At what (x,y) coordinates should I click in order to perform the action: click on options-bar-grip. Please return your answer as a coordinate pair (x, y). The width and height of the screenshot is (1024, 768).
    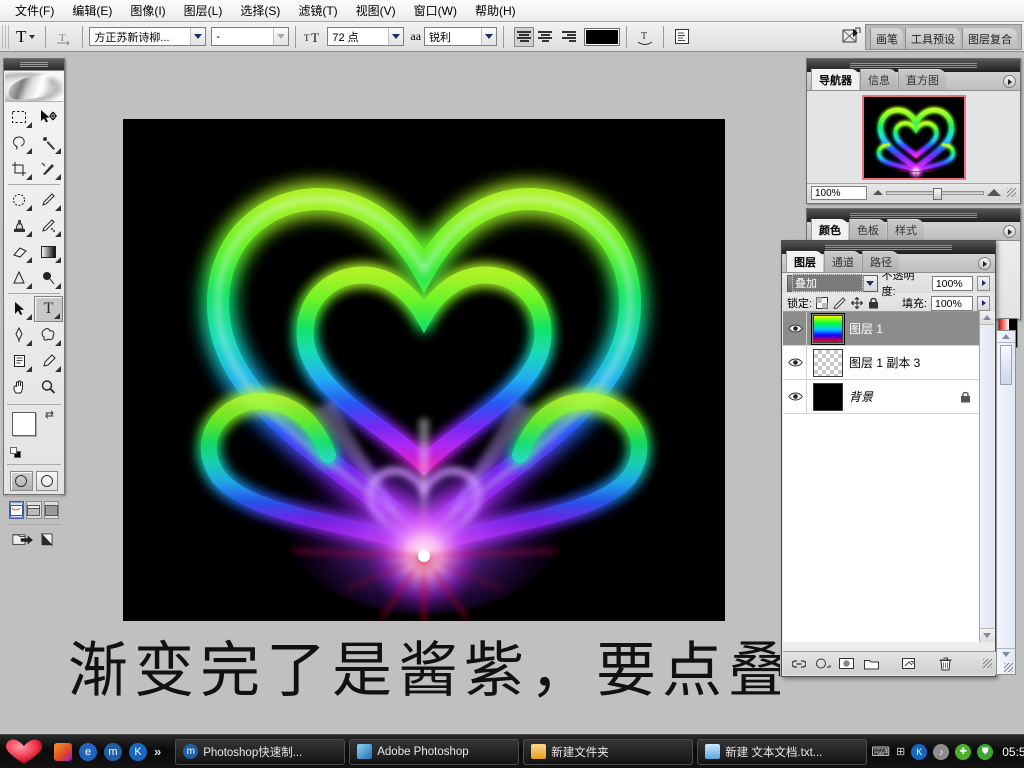
    Looking at the image, I should click on (5, 36).